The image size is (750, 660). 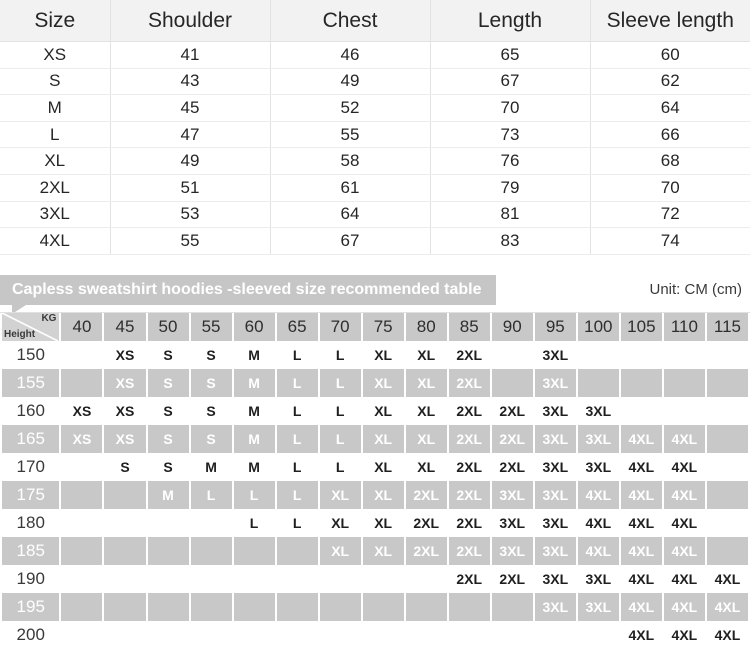 I want to click on weight-header-45: 45, so click(x=125, y=326).